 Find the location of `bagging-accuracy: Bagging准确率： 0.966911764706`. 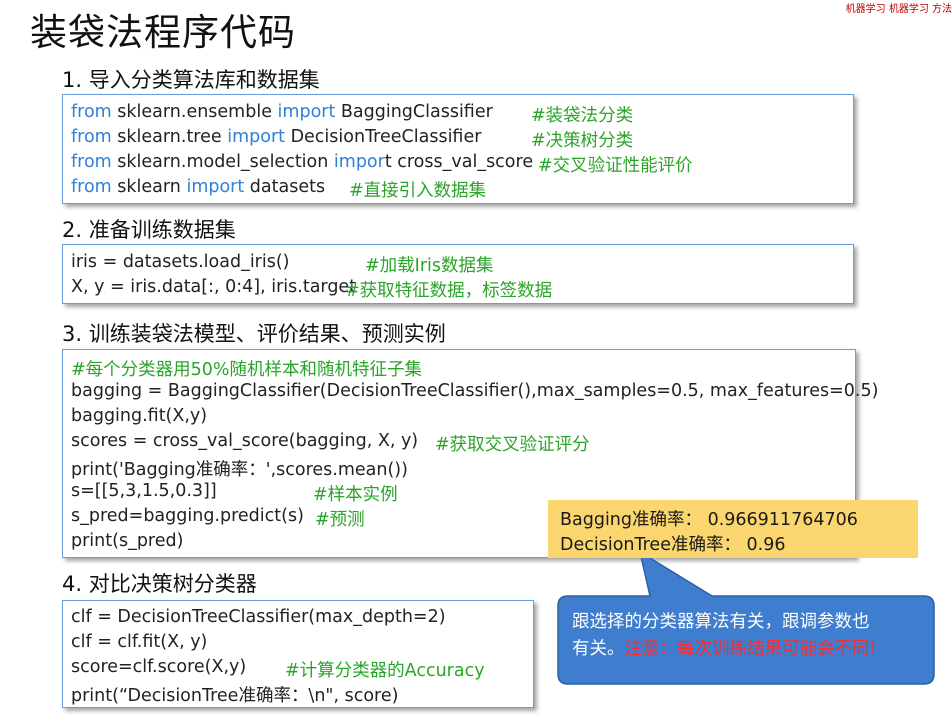

bagging-accuracy: Bagging准确率： 0.966911764706 is located at coordinates (709, 520).